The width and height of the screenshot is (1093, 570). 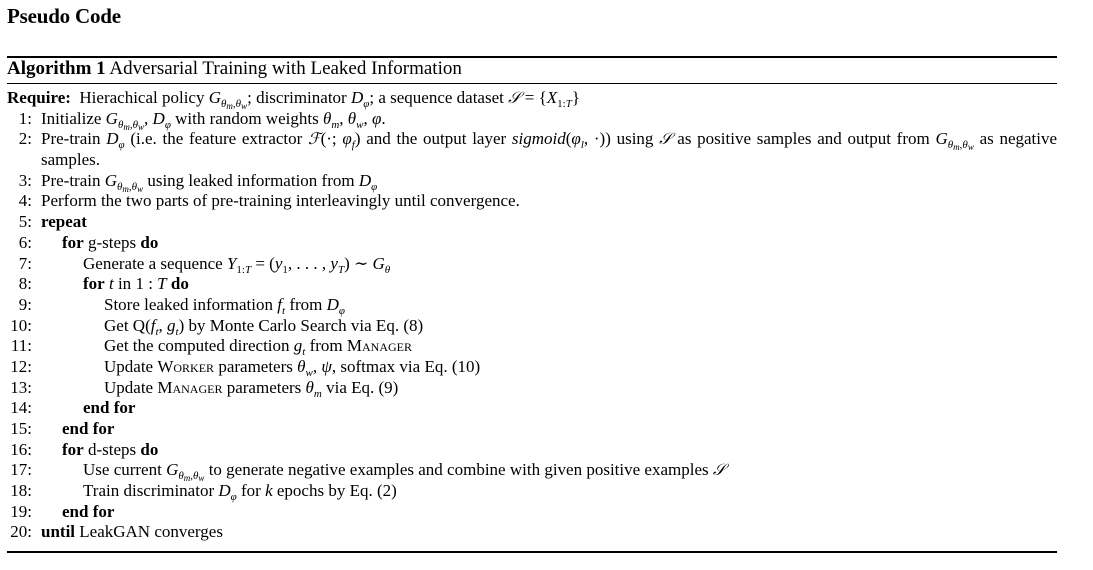 What do you see at coordinates (39, 97) in the screenshot?
I see `require-keyword: Require:` at bounding box center [39, 97].